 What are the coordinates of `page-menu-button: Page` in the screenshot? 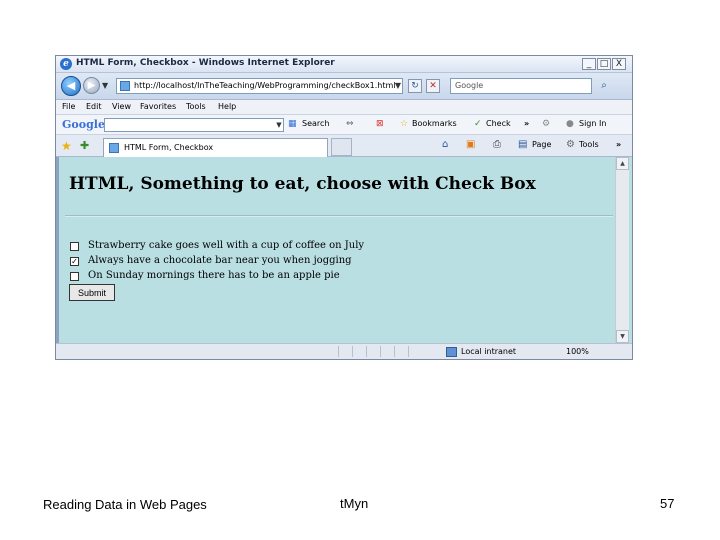 It's located at (541, 144).